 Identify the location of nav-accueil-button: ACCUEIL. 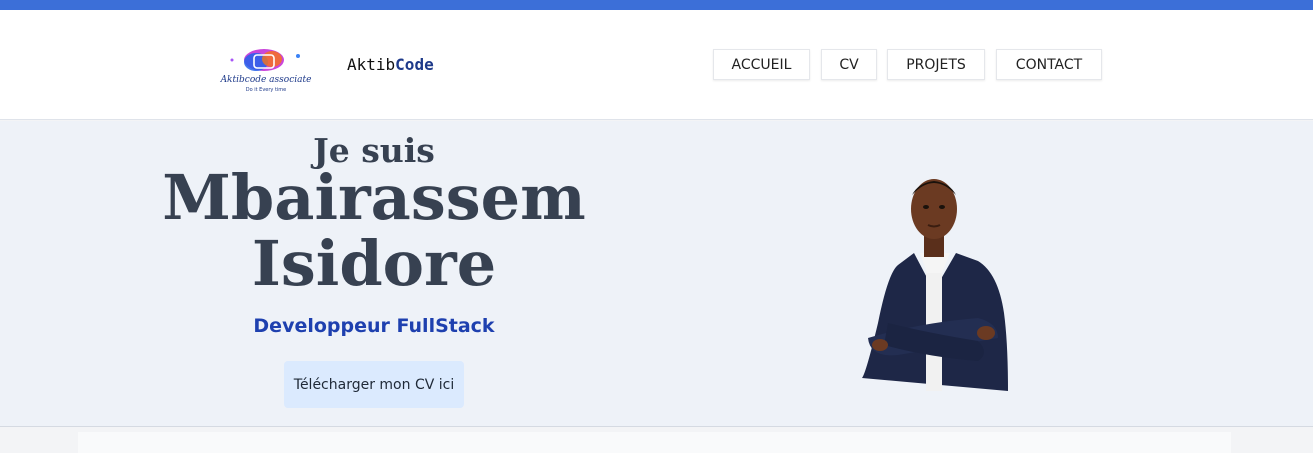
(761, 64).